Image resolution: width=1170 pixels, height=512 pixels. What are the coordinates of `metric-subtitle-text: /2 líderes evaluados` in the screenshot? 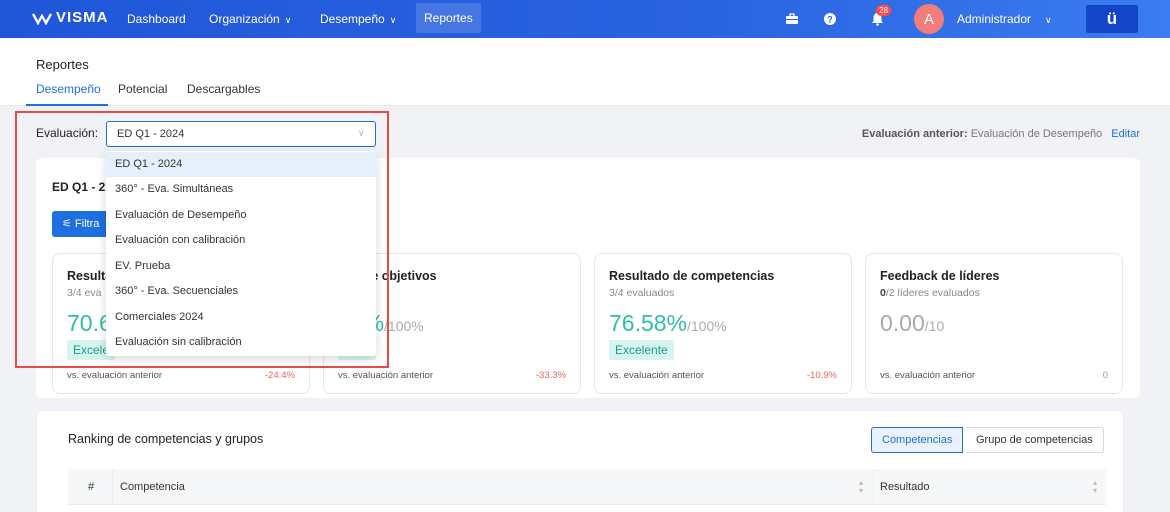 It's located at (932, 293).